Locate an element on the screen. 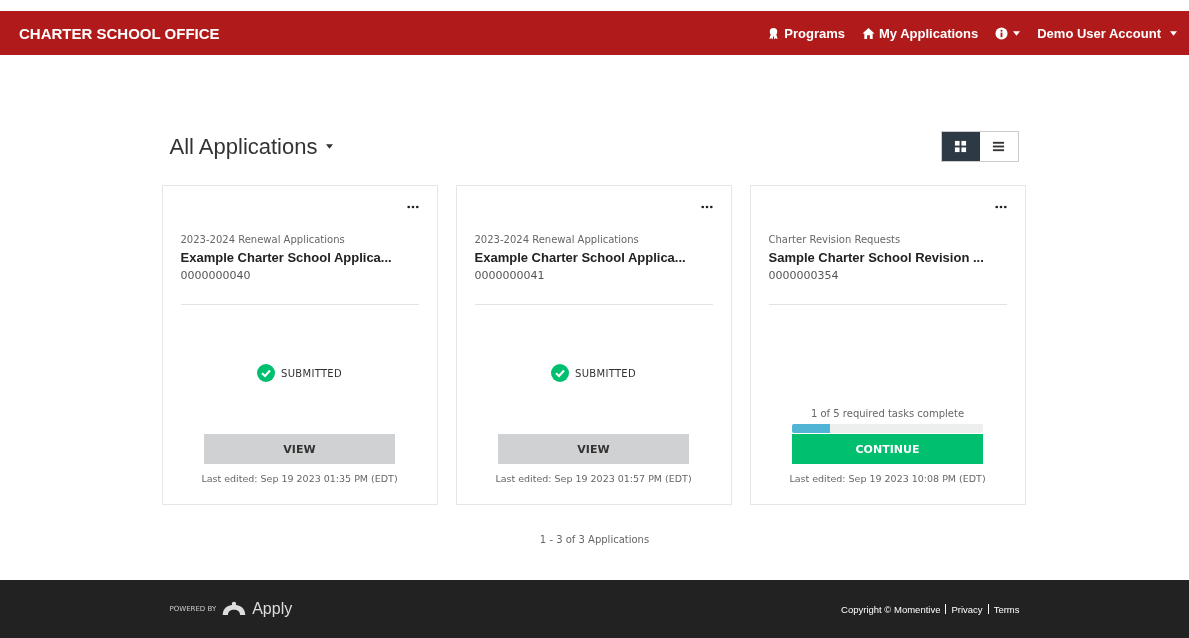 The image size is (1189, 638). footer-link: Terms is located at coordinates (1006, 609).